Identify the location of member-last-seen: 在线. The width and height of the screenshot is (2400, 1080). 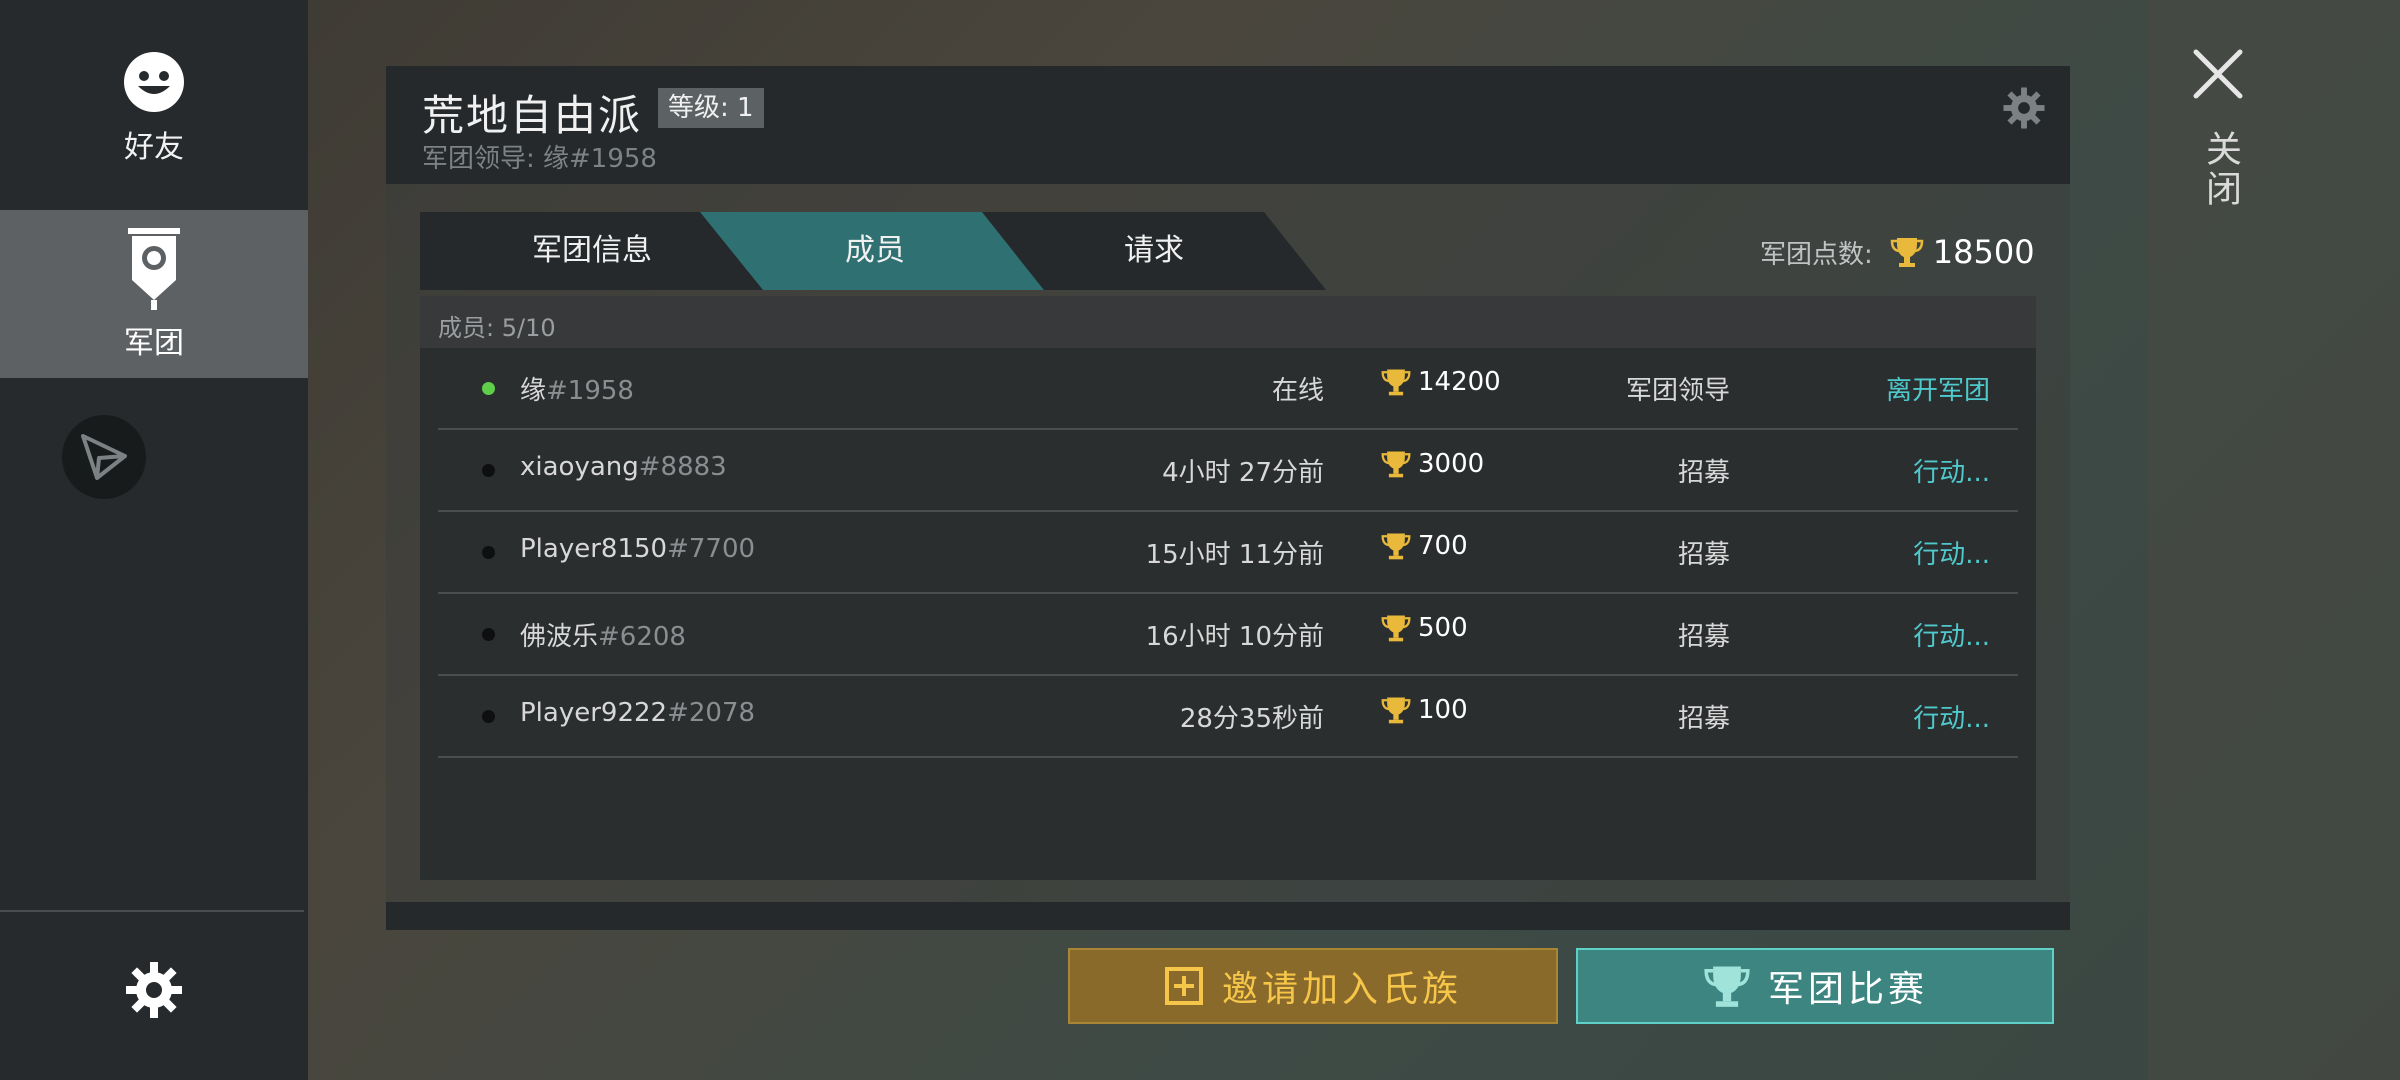
(1297, 391).